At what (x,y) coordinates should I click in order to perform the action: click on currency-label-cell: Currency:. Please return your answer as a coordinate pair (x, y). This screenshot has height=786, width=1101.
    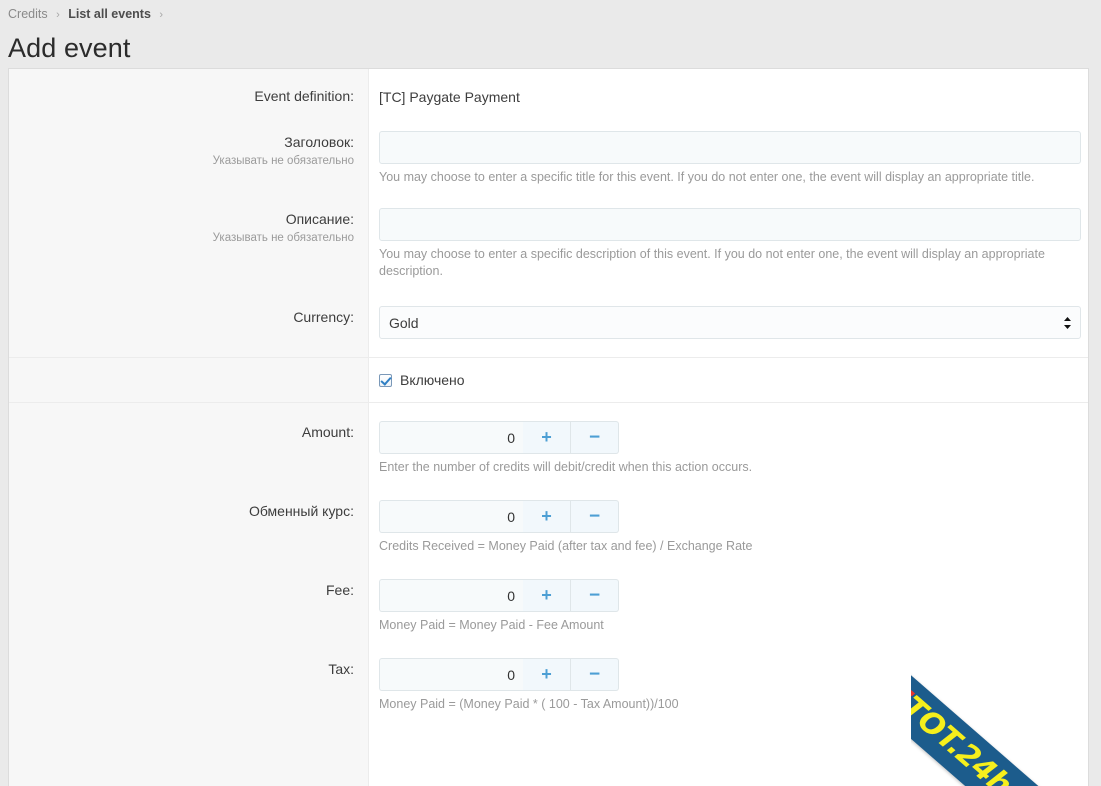
    Looking at the image, I should click on (189, 311).